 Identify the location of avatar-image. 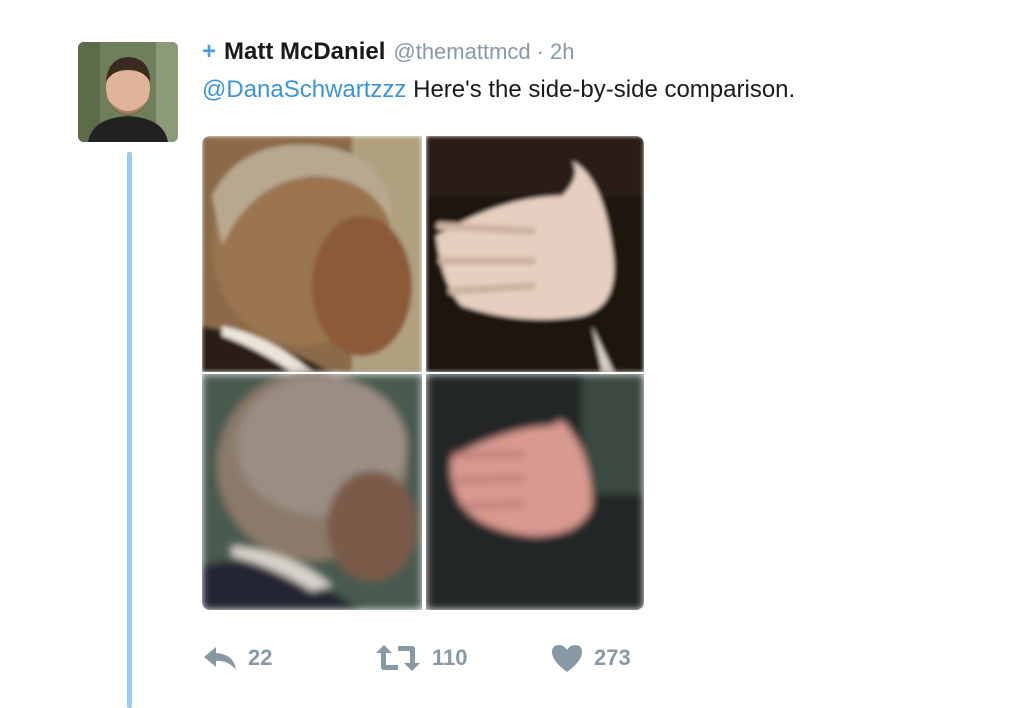
(128, 92).